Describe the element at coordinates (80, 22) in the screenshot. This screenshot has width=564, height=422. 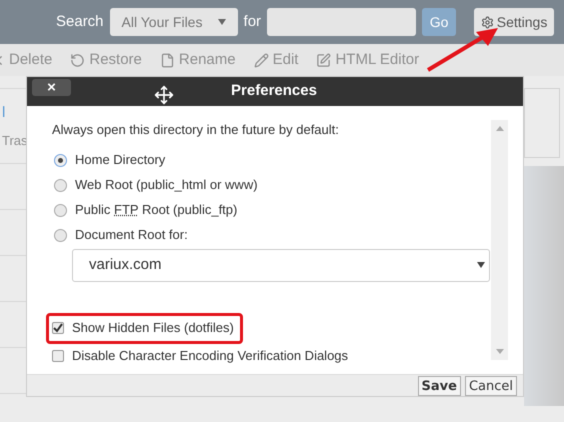
I see `search-label: Search` at that location.